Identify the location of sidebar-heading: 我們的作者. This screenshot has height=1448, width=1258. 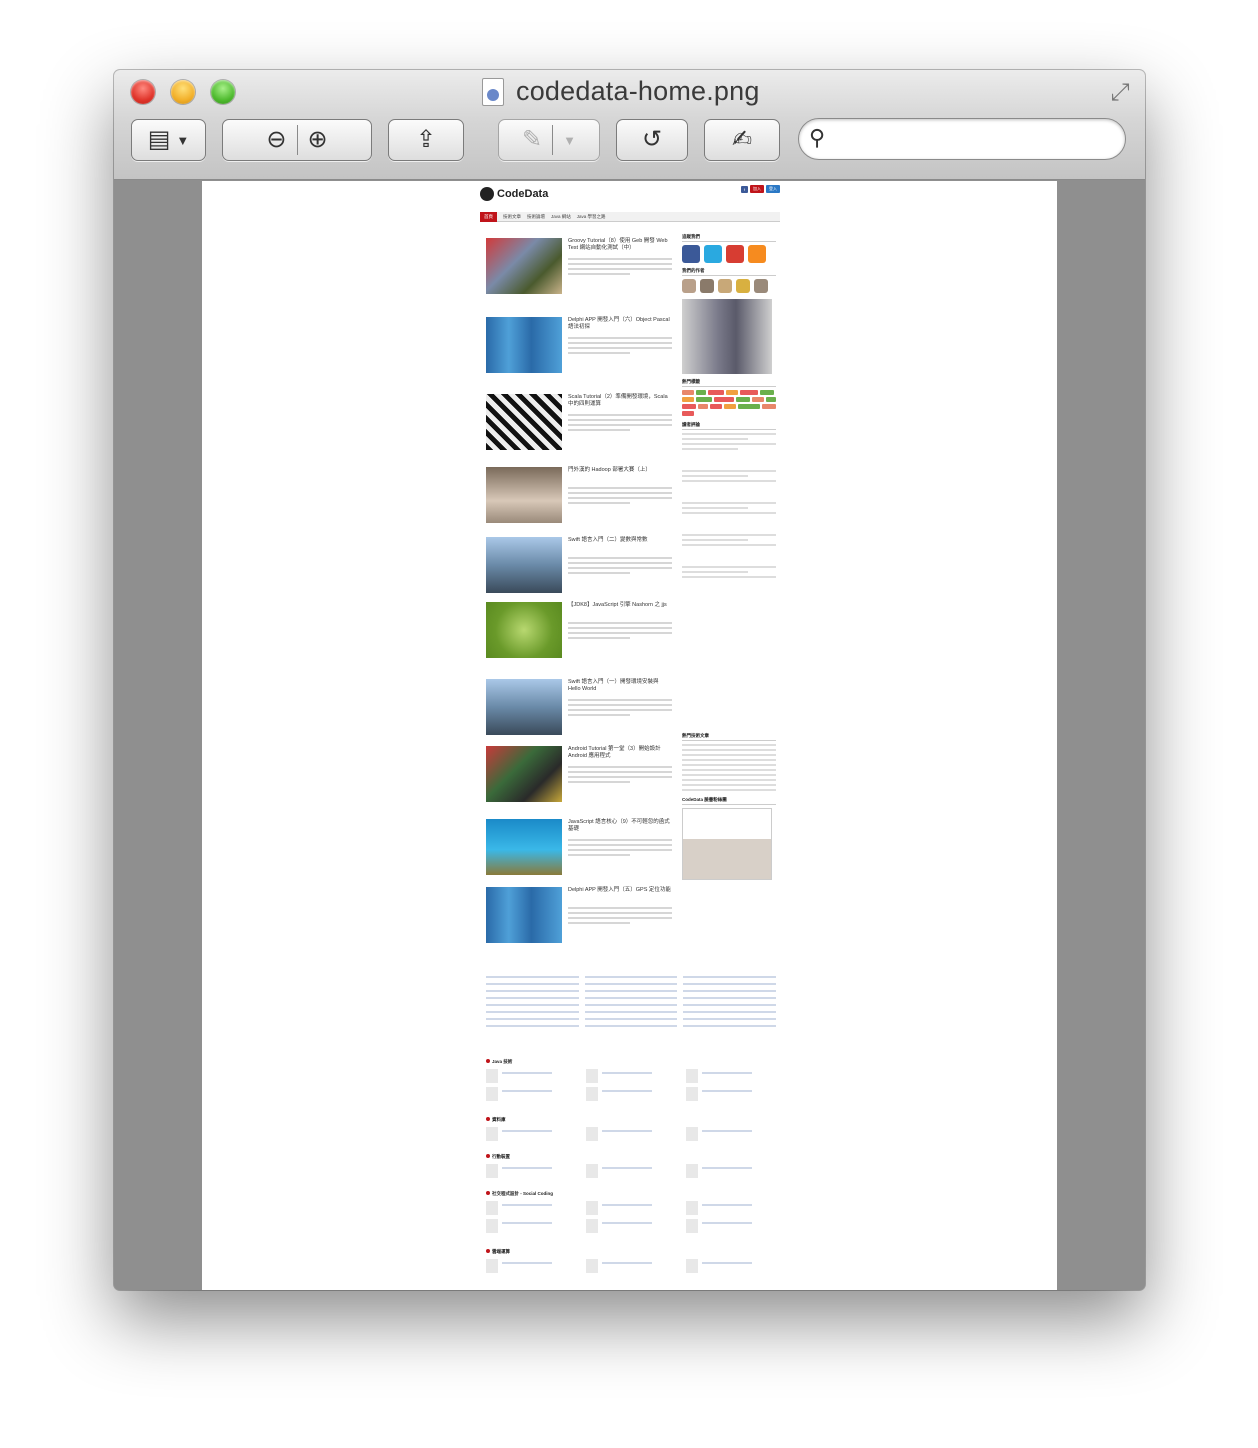
(729, 272).